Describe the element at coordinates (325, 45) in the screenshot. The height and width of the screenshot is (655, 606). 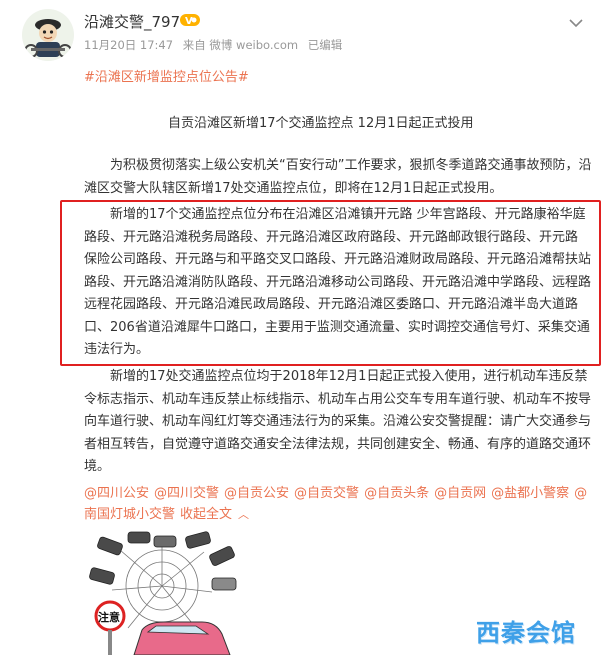
I see `edited-label: 已编辑` at that location.